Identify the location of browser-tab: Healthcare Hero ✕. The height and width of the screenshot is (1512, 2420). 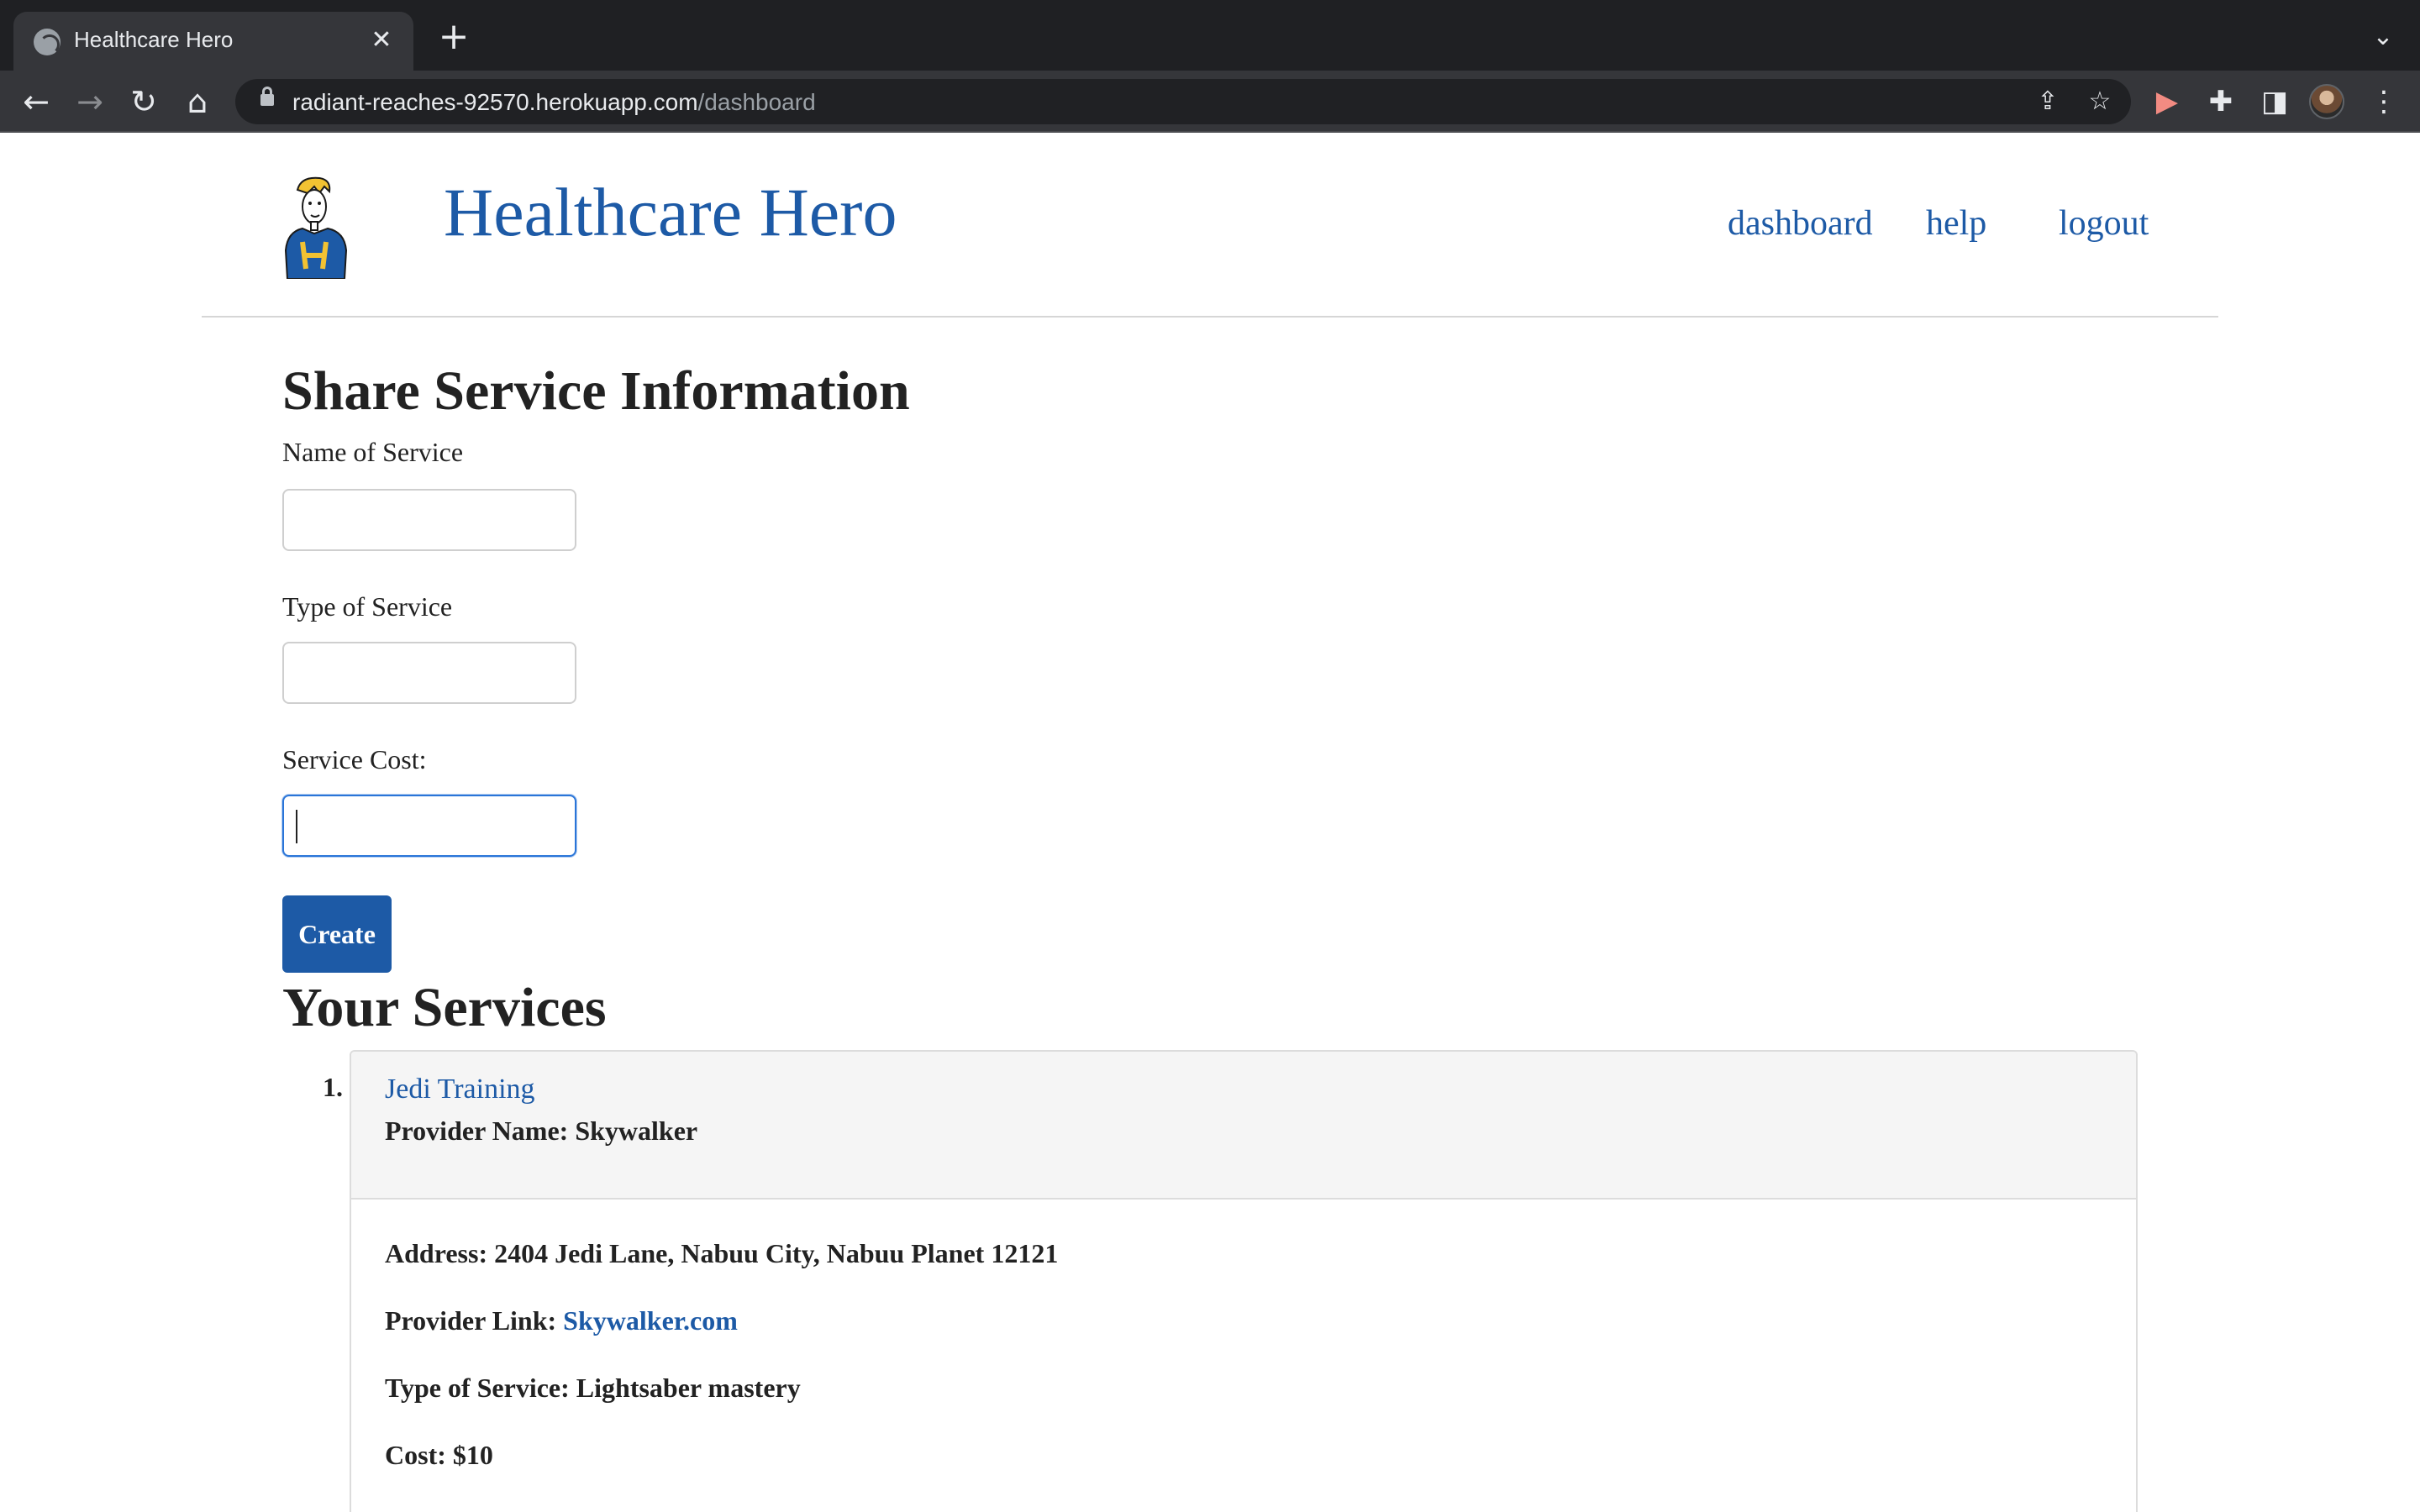
(213, 41).